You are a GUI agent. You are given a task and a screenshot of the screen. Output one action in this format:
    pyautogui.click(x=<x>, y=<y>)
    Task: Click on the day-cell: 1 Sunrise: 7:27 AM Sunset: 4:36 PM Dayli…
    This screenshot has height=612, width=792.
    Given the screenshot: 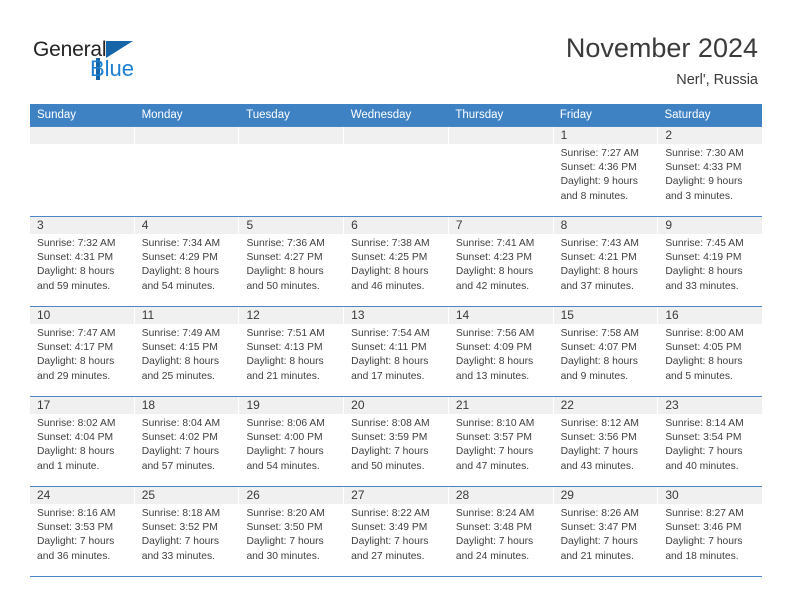 What is the action you would take?
    pyautogui.click(x=606, y=171)
    